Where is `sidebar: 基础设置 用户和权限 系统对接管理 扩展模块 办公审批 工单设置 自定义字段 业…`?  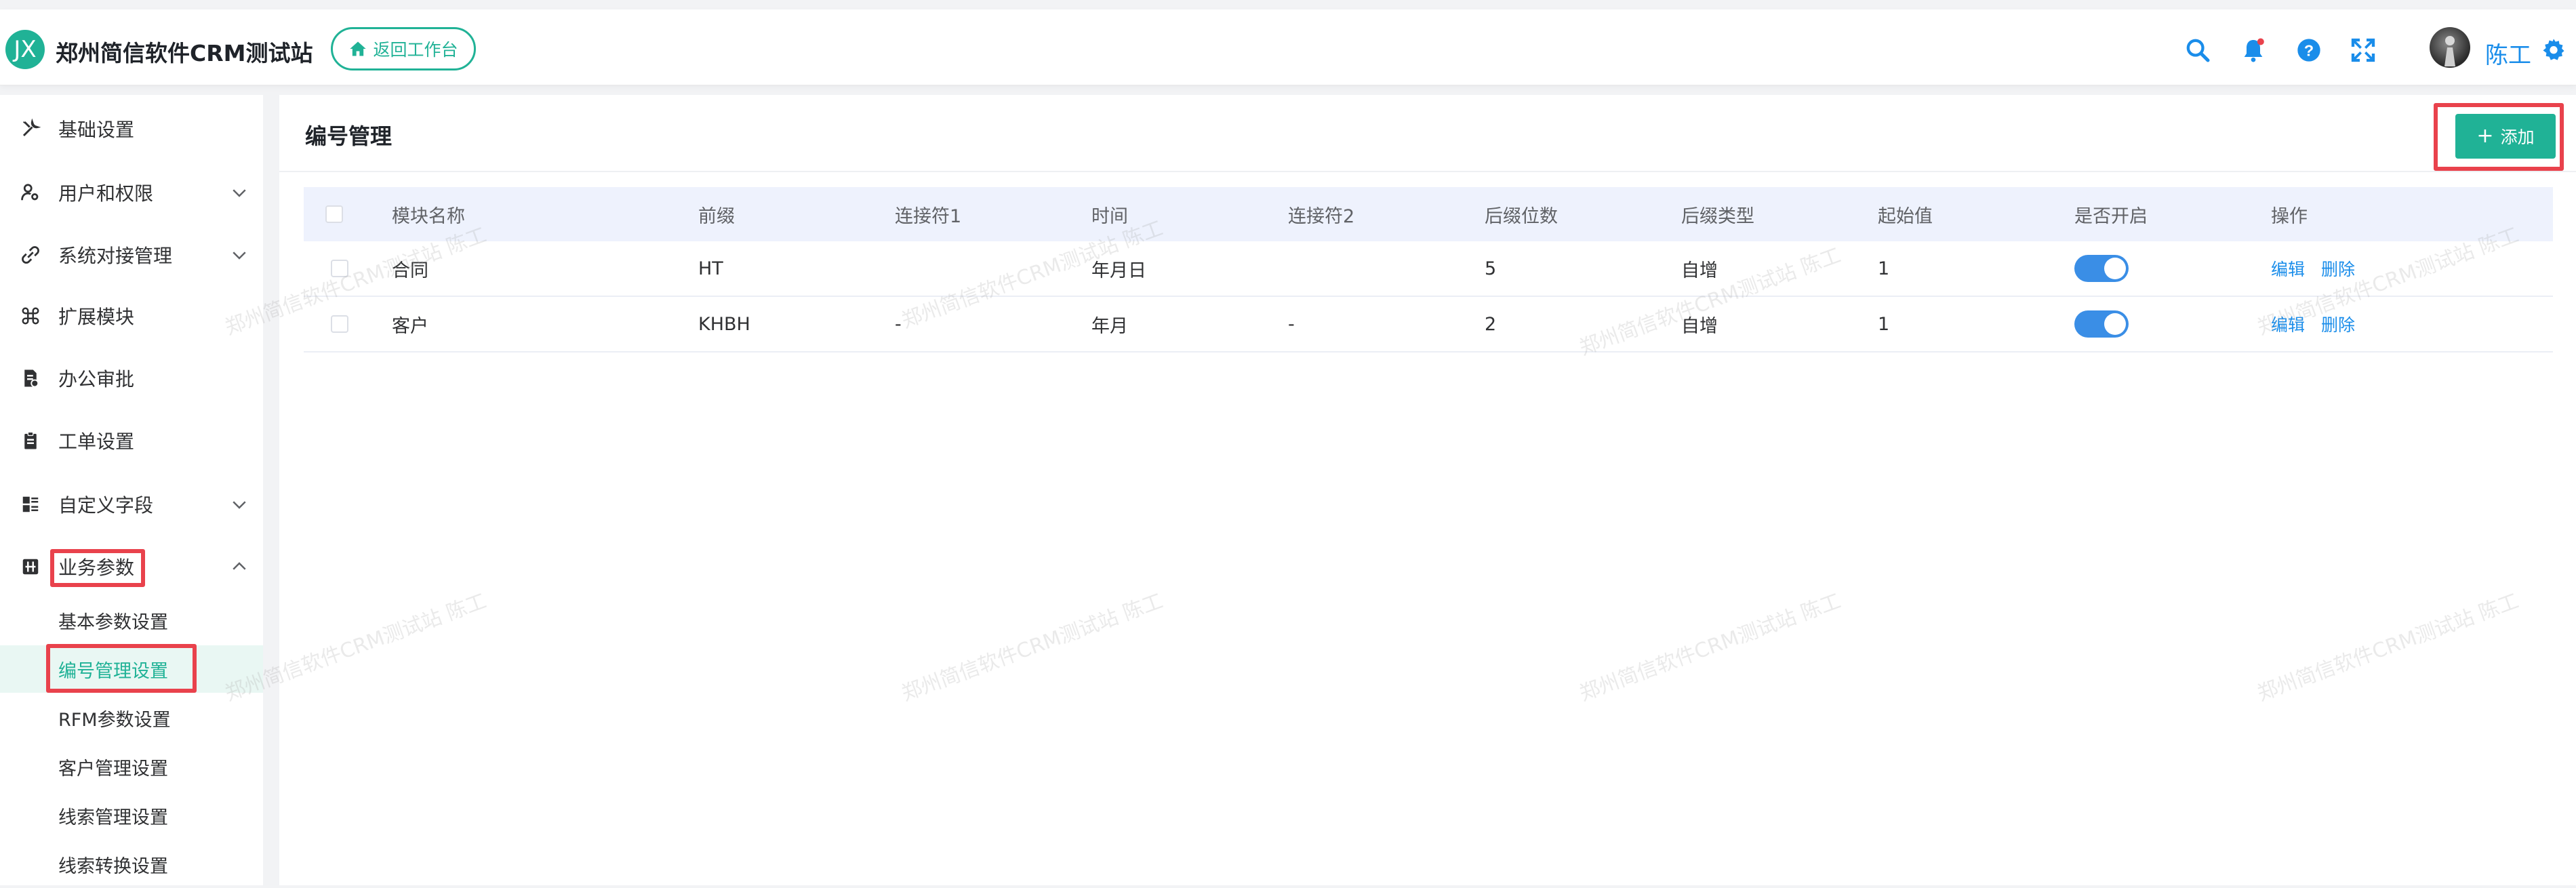 sidebar: 基础设置 用户和权限 系统对接管理 扩展模块 办公审批 工单设置 自定义字段 业… is located at coordinates (131, 490).